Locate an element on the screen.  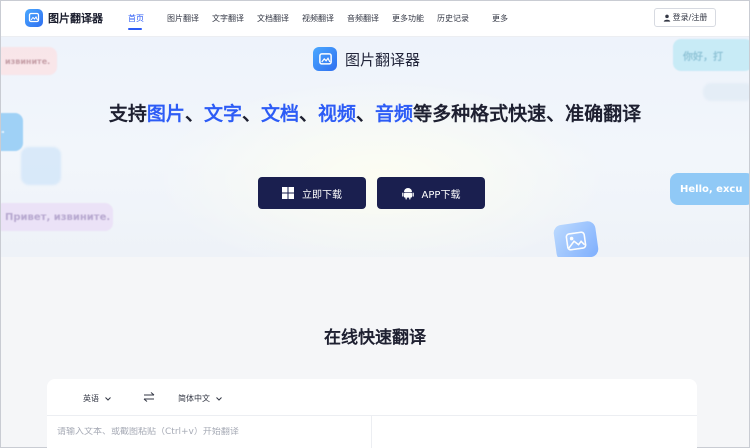
app-name: 图片翻译器 is located at coordinates (383, 59).